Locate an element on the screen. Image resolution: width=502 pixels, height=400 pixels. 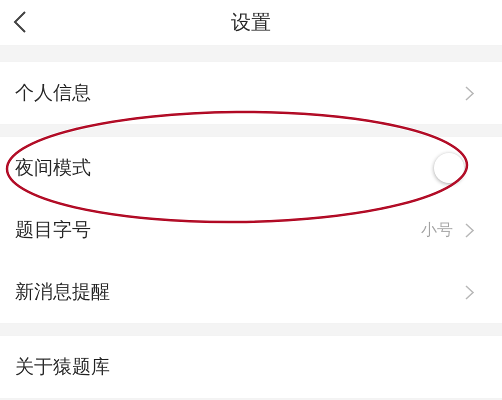
setting-label: 夜间模式 is located at coordinates (53, 168).